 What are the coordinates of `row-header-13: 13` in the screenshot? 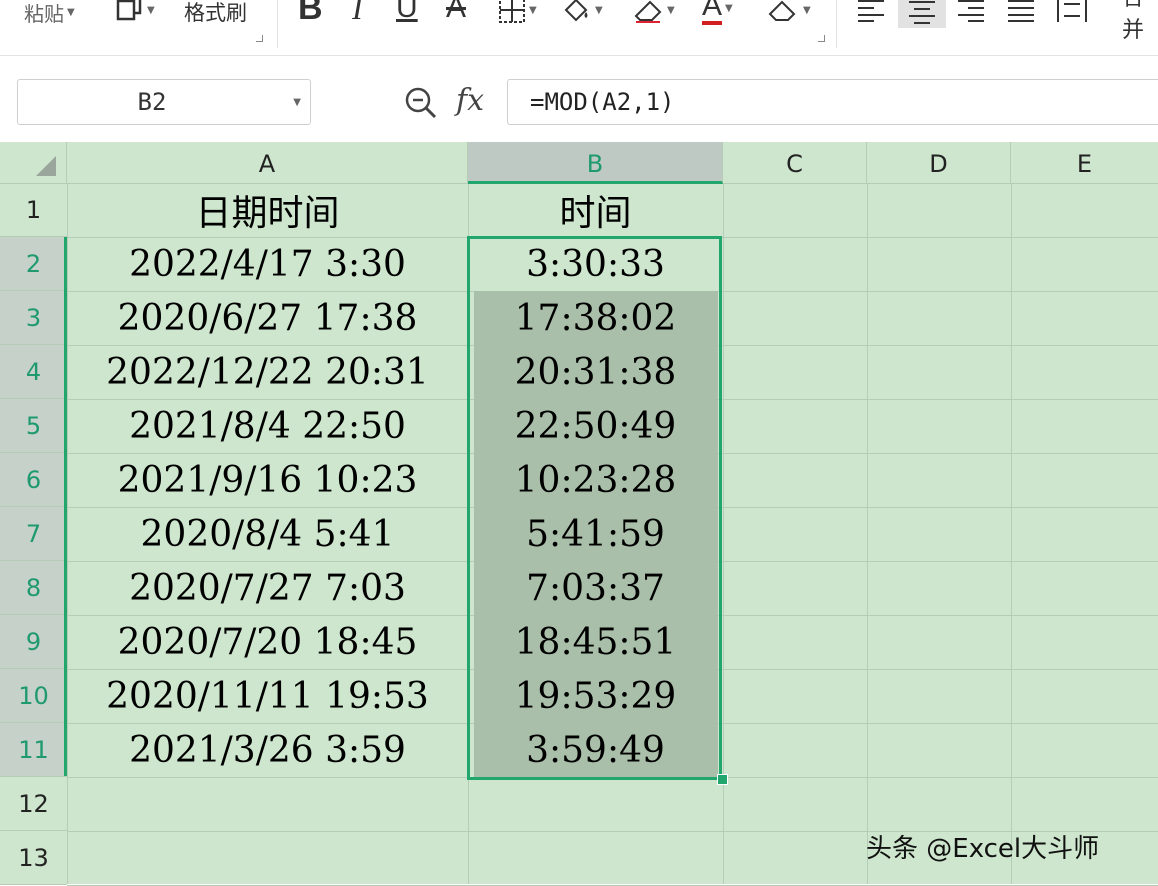 It's located at (33, 858).